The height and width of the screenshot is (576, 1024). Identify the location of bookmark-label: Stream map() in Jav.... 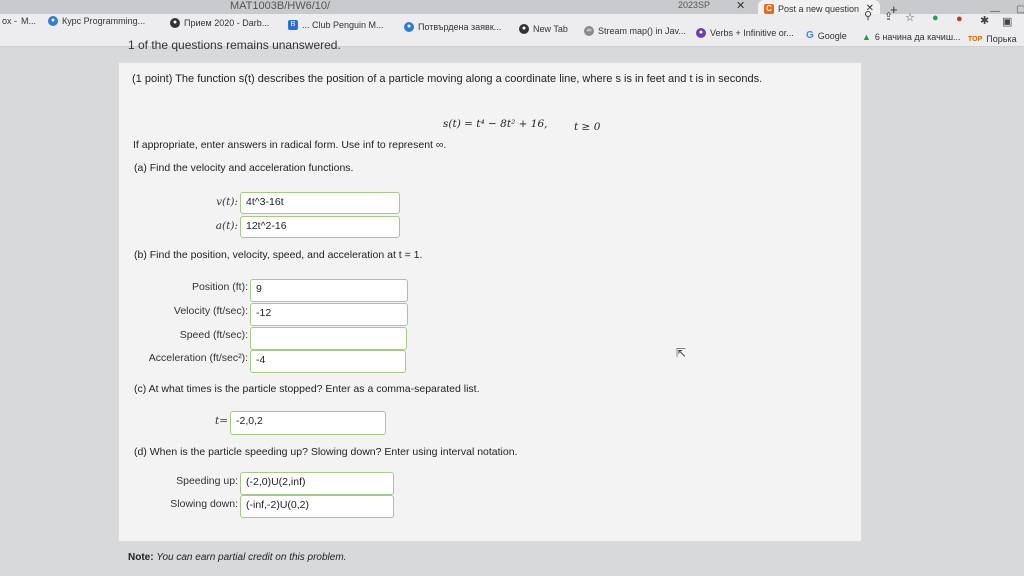
(642, 31).